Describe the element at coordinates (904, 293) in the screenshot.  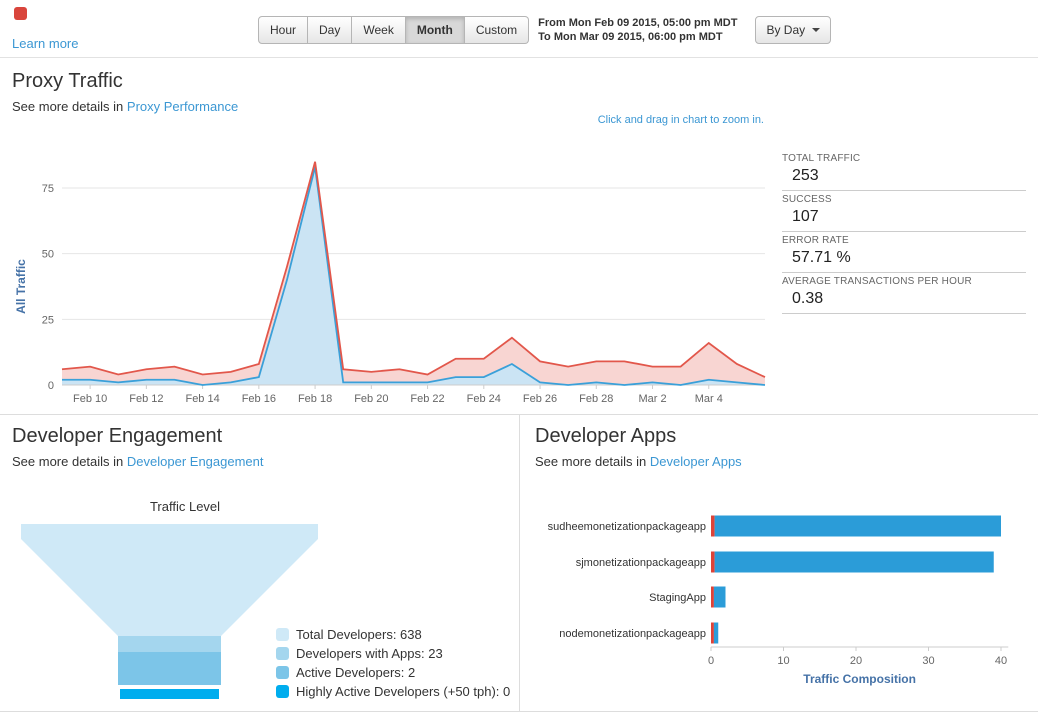
I see `stat-row: AVERAGE TRANSACTIONS PER HOUR 0.38` at that location.